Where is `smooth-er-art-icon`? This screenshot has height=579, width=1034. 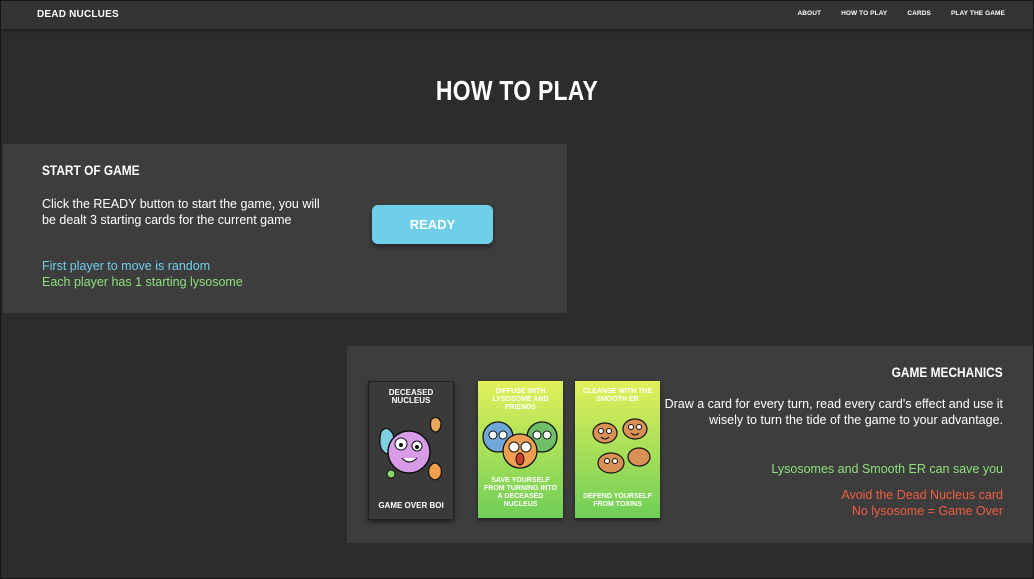
smooth-er-art-icon is located at coordinates (621, 446).